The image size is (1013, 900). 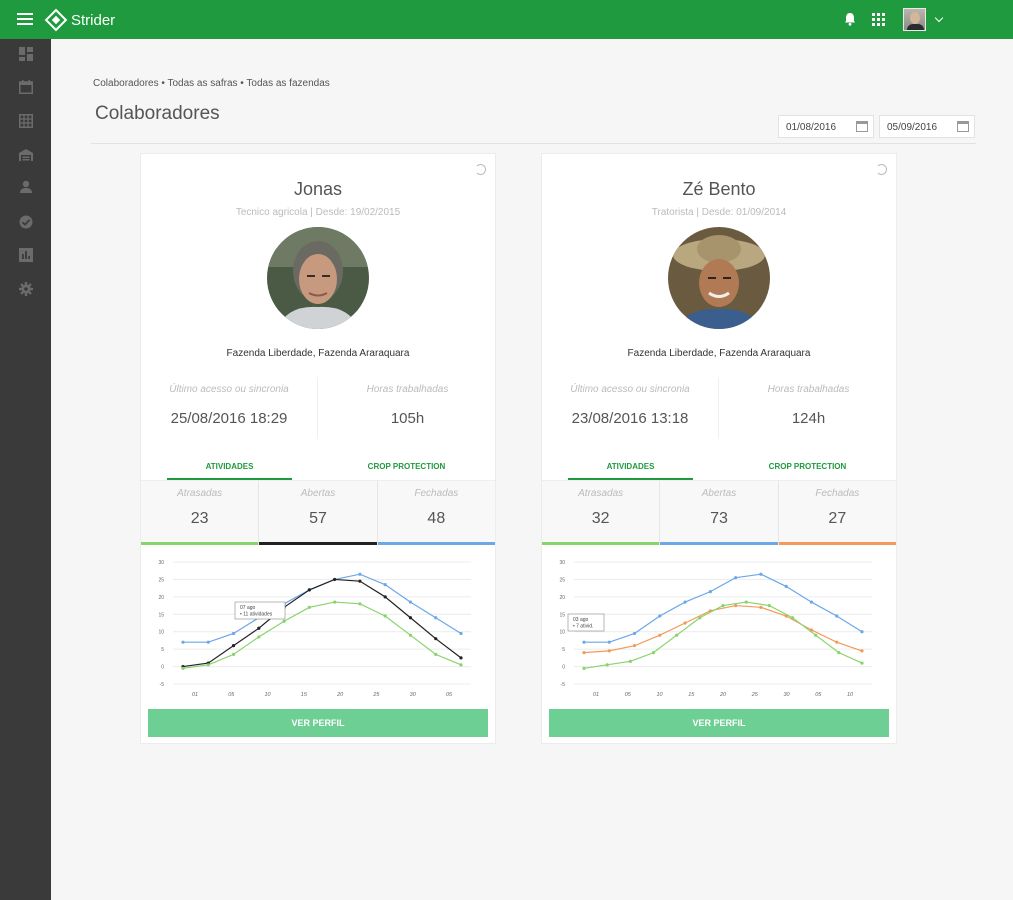 I want to click on closed-count: Fechadas 48, so click(x=436, y=513).